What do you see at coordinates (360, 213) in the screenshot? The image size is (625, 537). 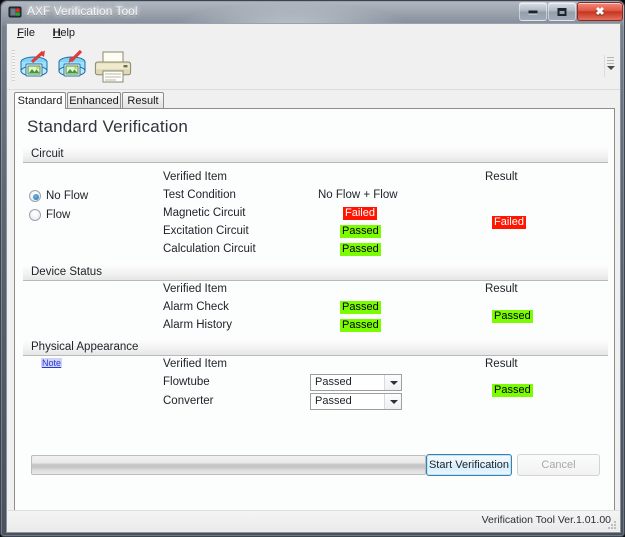 I see `status-badge-magnetic-circuit: Failed` at bounding box center [360, 213].